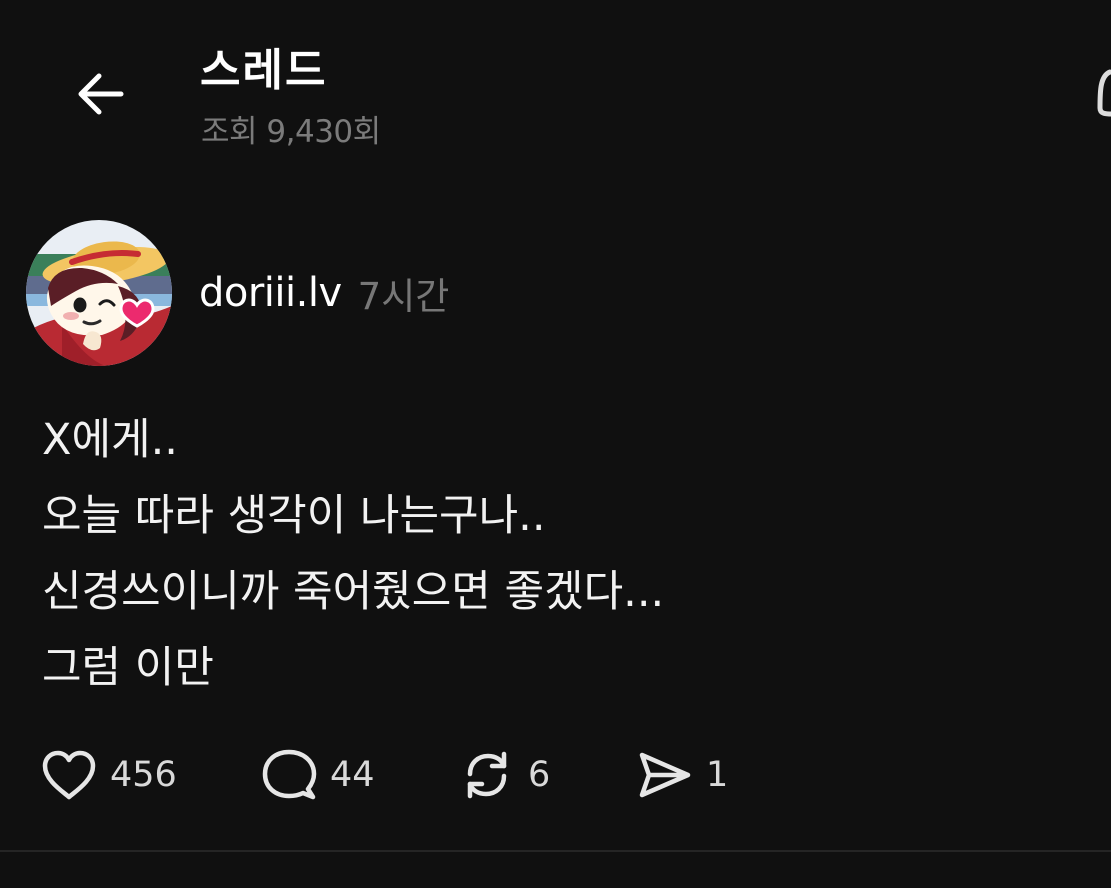 The image size is (1111, 888). Describe the element at coordinates (289, 775) in the screenshot. I see `reply-bubble-icon` at that location.